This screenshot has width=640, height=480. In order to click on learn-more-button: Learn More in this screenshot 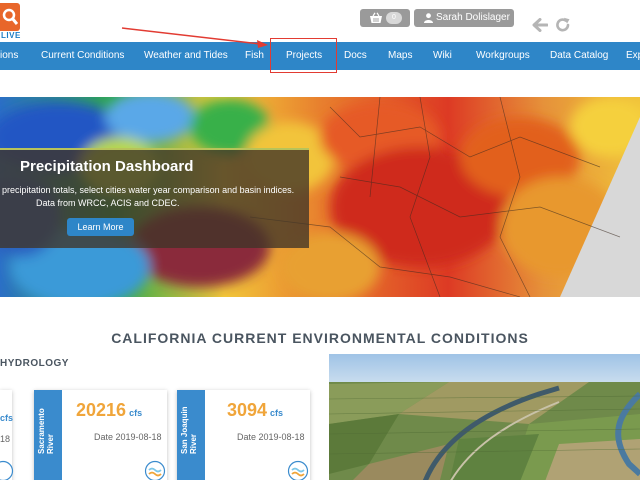, I will do `click(100, 227)`.